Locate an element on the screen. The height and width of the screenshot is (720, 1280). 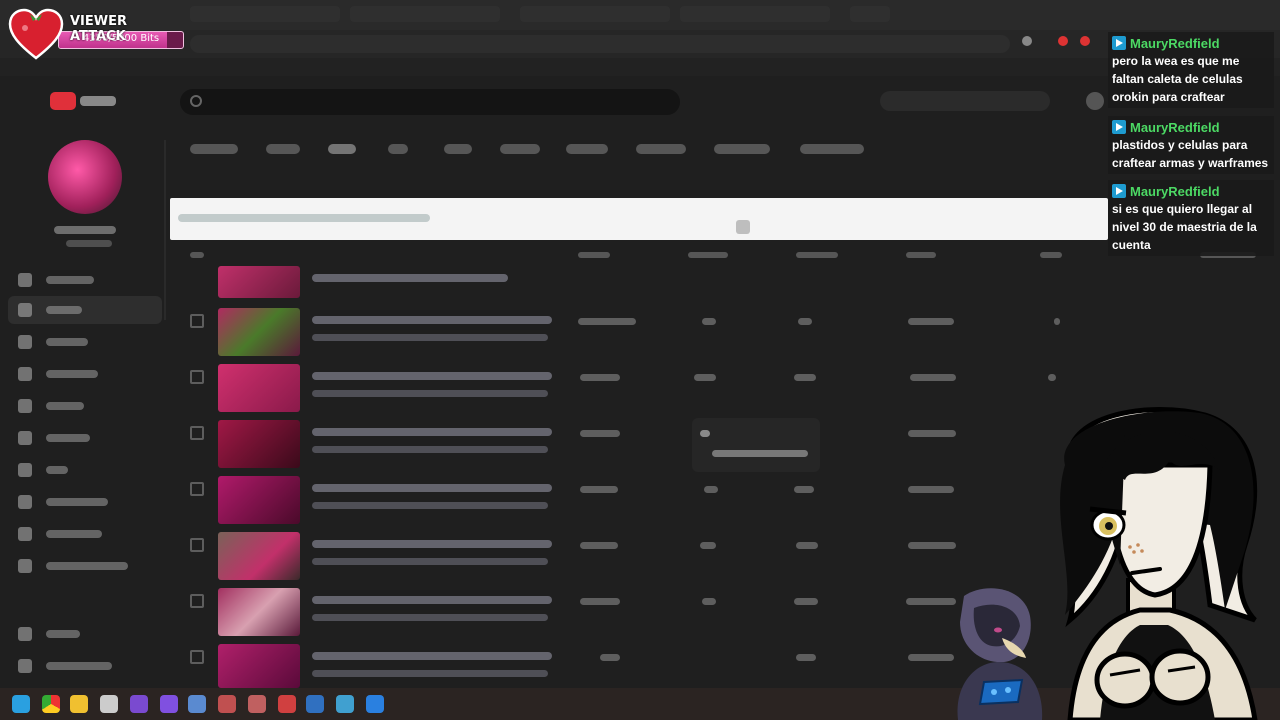
url-field is located at coordinates (600, 44).